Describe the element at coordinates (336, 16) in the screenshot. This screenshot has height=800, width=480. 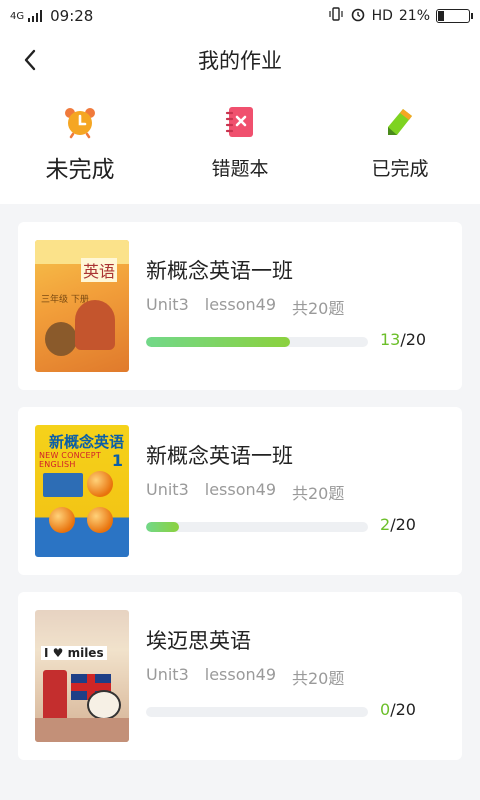
I see `vibrate-icon` at that location.